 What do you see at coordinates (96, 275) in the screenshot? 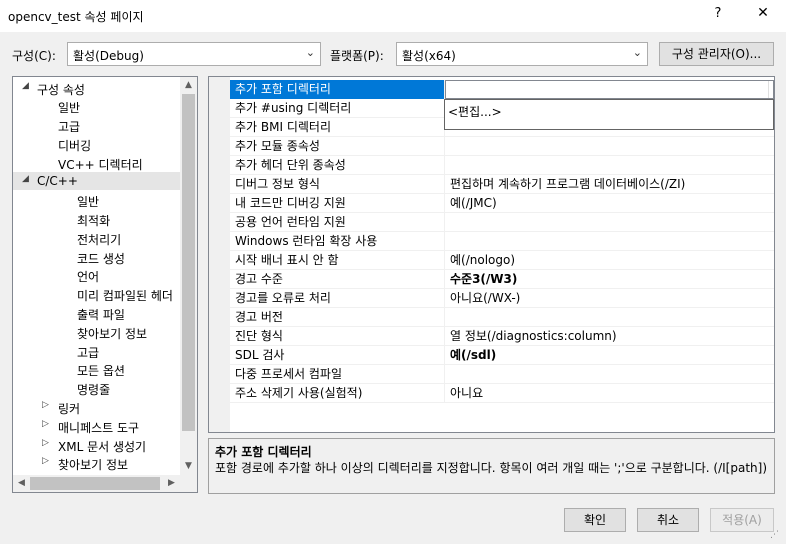
I see `tree-item: 언어` at bounding box center [96, 275].